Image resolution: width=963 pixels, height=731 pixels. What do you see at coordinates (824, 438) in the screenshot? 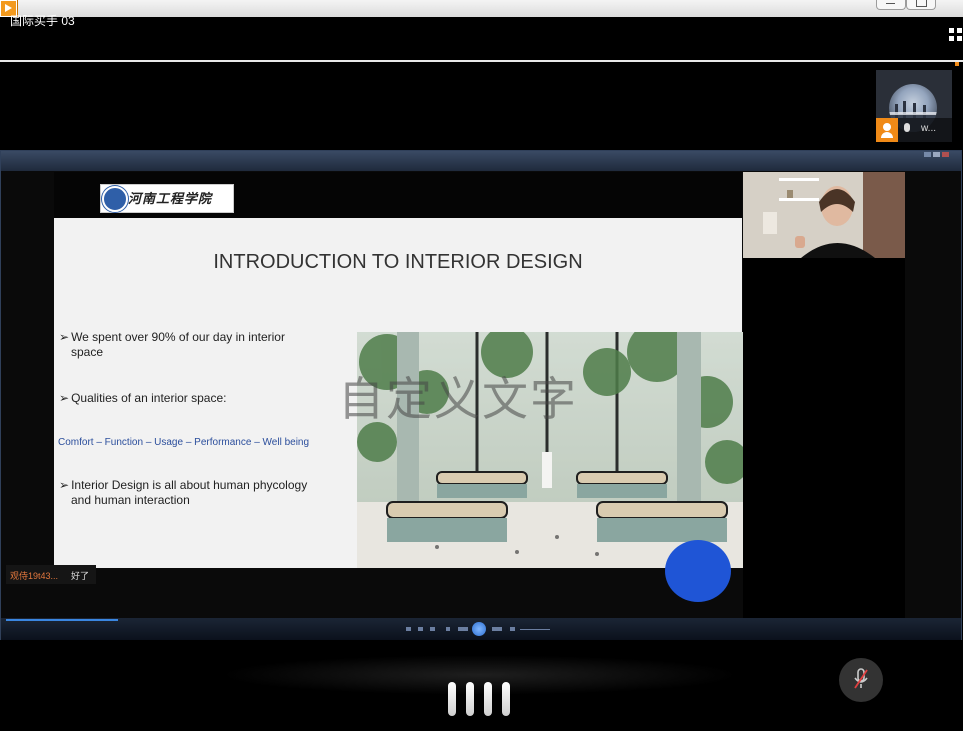
I see `presenter-panel` at bounding box center [824, 438].